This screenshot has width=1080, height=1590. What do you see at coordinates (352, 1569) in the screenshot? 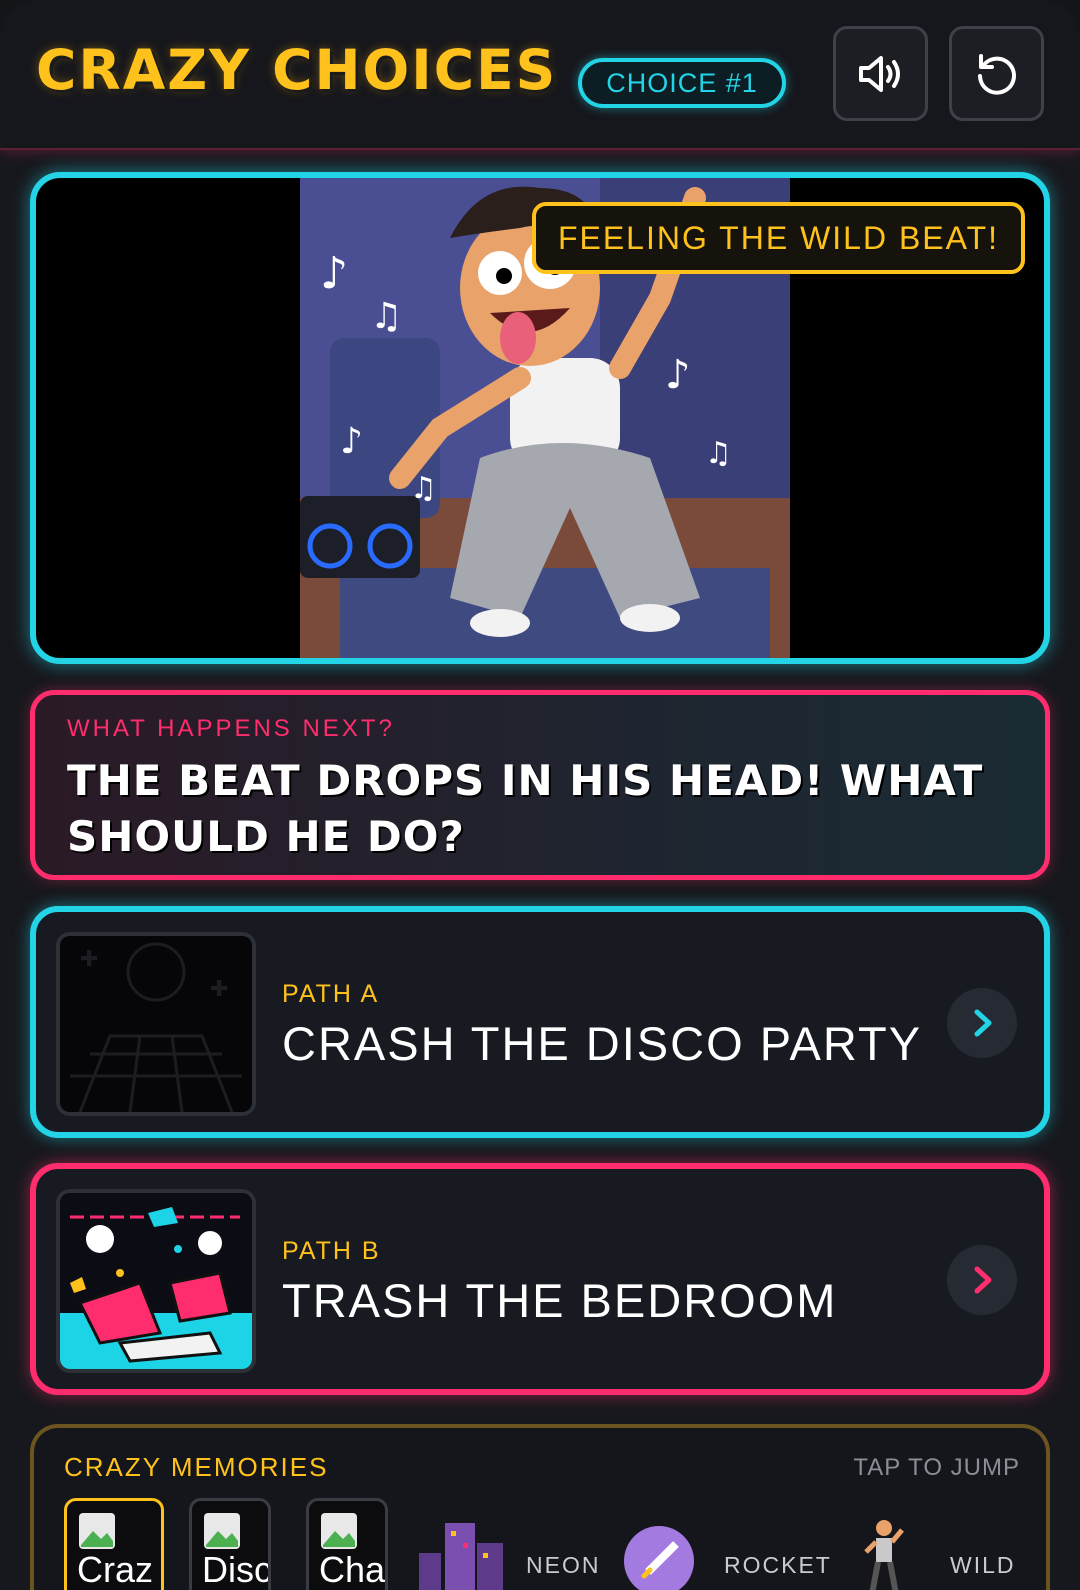
I see `memory-card-text: Cha` at bounding box center [352, 1569].